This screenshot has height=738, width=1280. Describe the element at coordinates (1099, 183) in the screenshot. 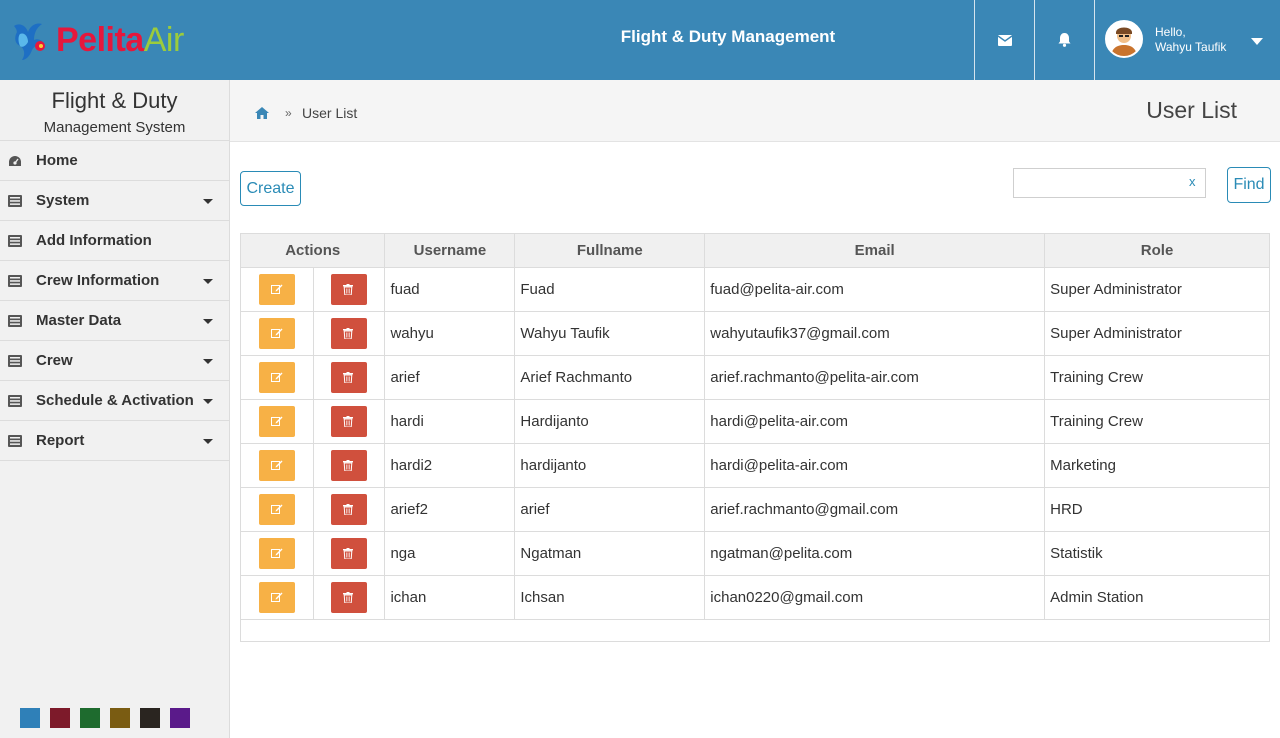

I see `search-input` at that location.